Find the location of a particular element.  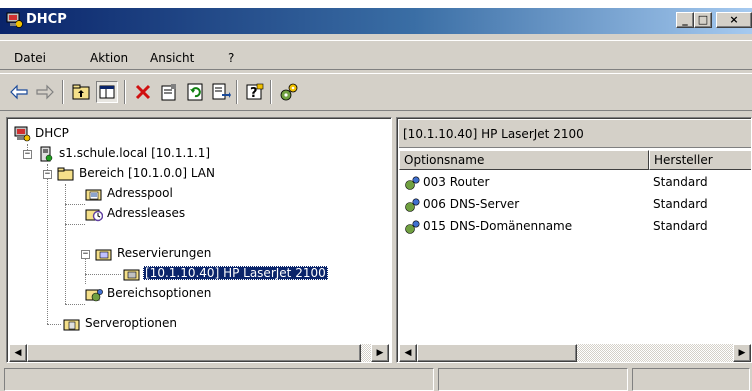

dhcp-app-icon is located at coordinates (14, 20).